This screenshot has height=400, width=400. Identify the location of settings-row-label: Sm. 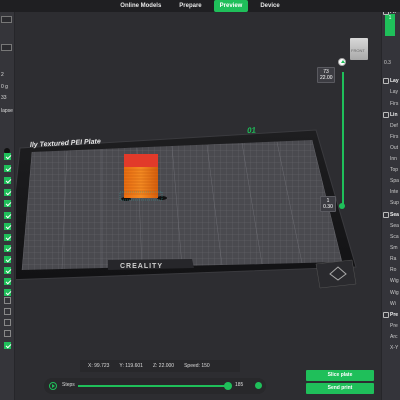
(394, 248).